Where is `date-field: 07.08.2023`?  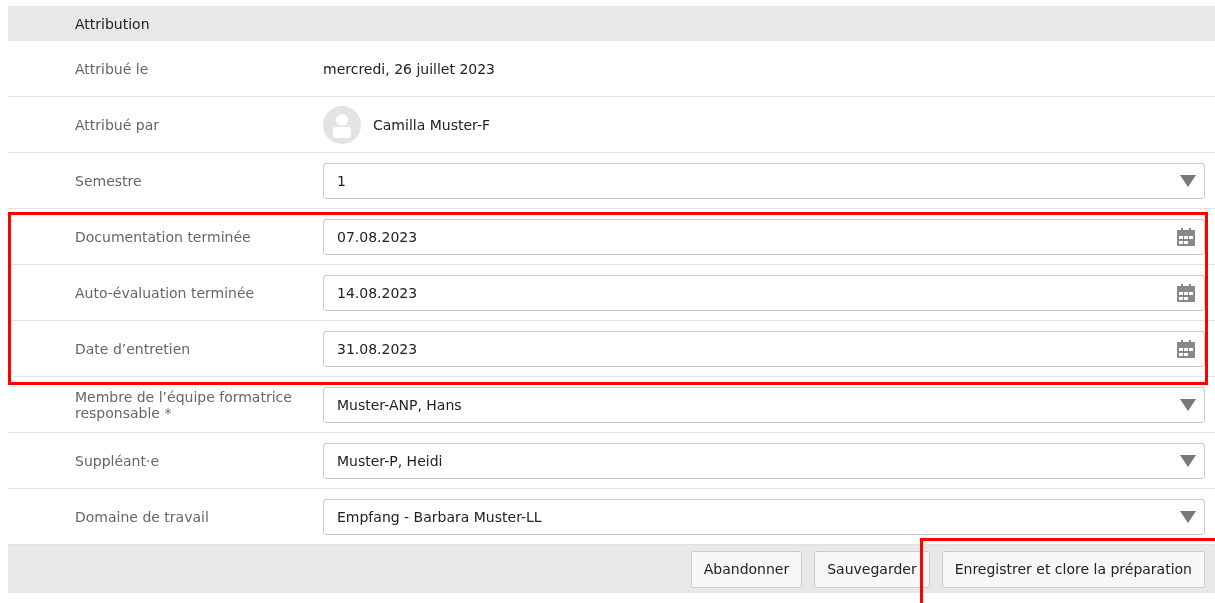
date-field: 07.08.2023 is located at coordinates (764, 236).